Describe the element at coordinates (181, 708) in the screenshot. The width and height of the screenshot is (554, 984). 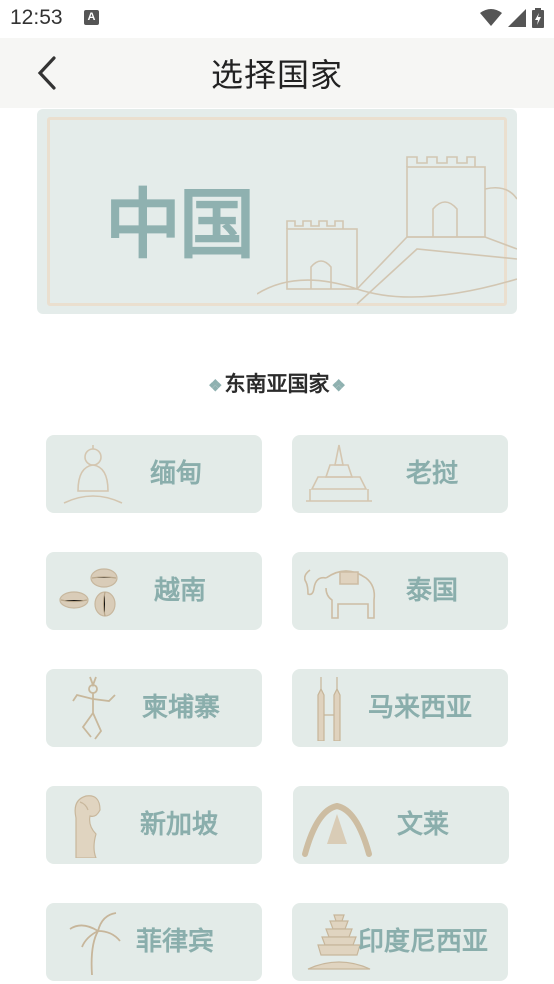
I see `country-label: 柬埔寨` at that location.